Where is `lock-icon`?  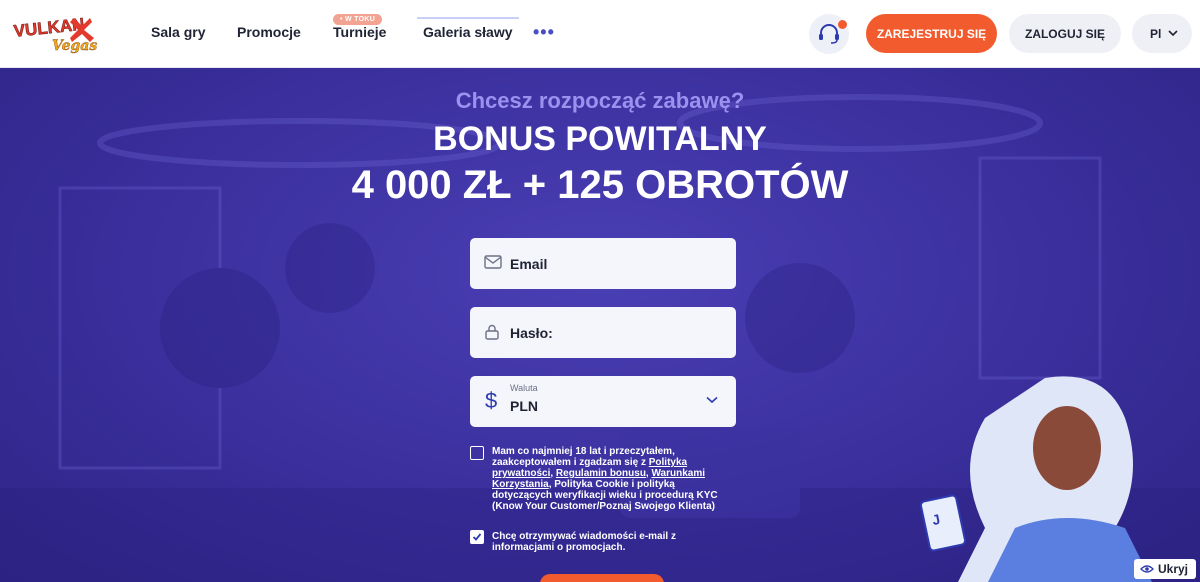
lock-icon is located at coordinates (492, 332).